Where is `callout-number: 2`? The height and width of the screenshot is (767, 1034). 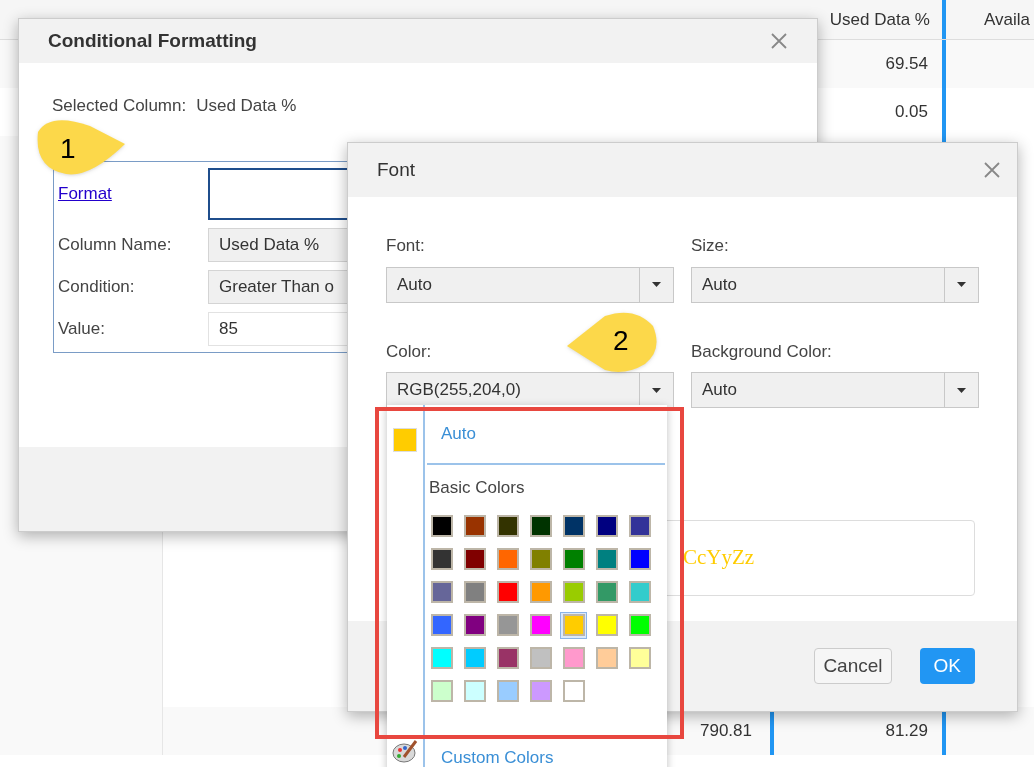
callout-number: 2 is located at coordinates (621, 341).